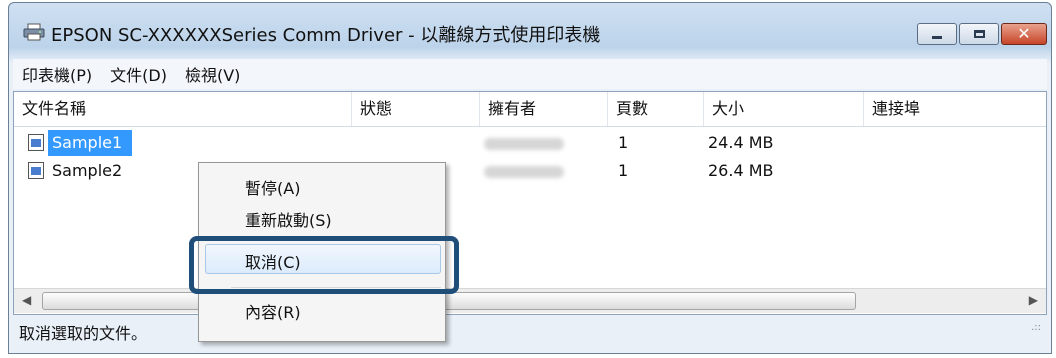 The image size is (1056, 358). What do you see at coordinates (26, 300) in the screenshot?
I see `scroll-left-icon: ◀` at bounding box center [26, 300].